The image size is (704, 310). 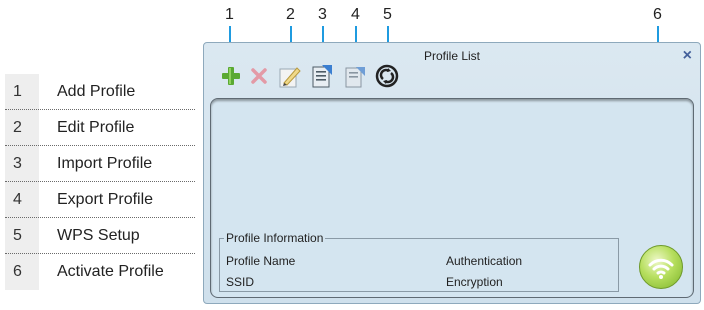 I want to click on export-profile-button, so click(x=354, y=76).